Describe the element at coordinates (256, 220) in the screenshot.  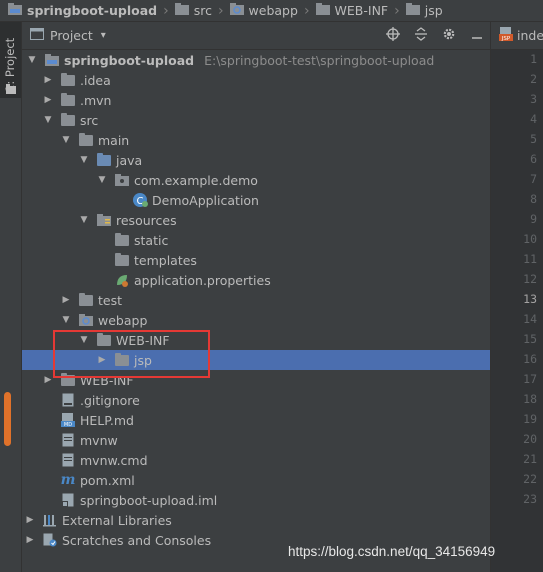
I see `tree-node-resources: ▼ resources` at that location.